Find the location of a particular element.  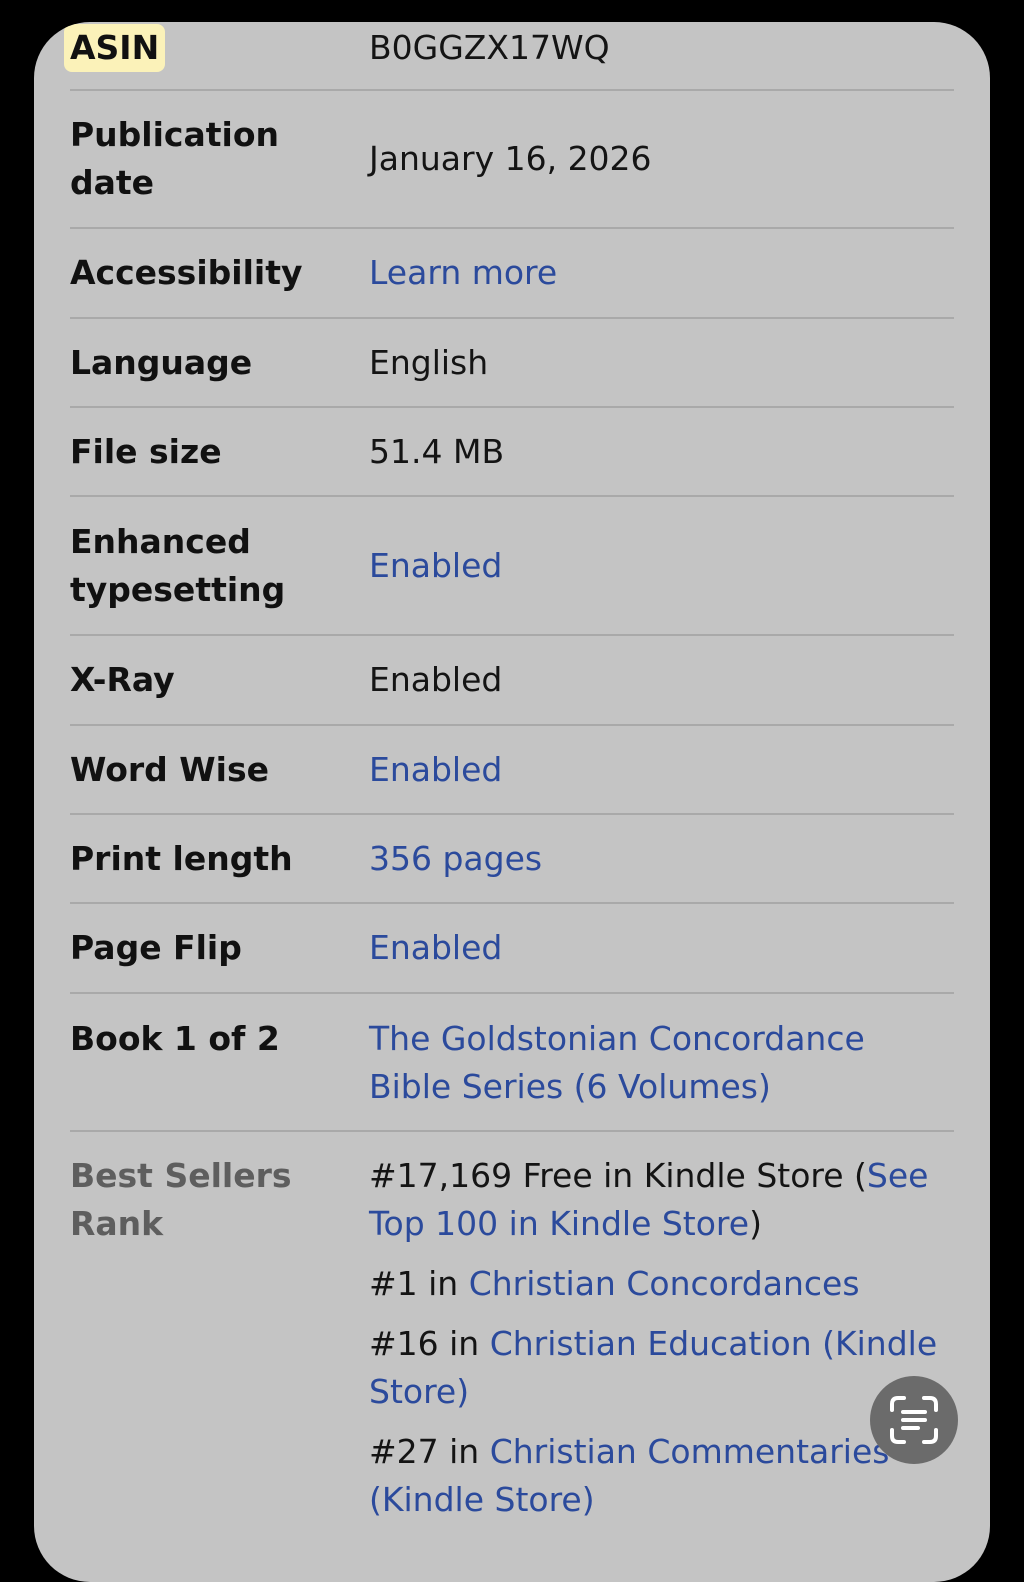

print-length-link: 356 pages is located at coordinates (661, 859).